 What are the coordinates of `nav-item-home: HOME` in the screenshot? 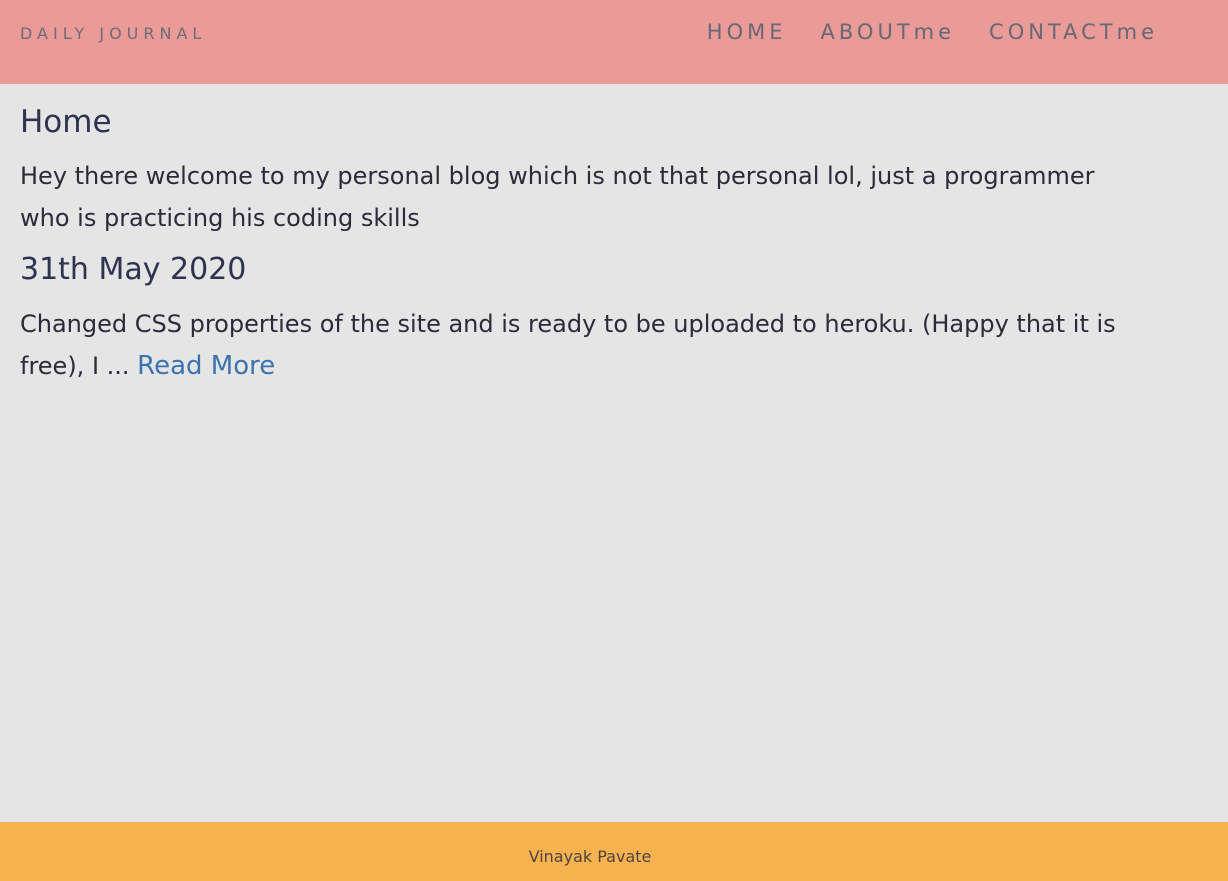 It's located at (747, 32).